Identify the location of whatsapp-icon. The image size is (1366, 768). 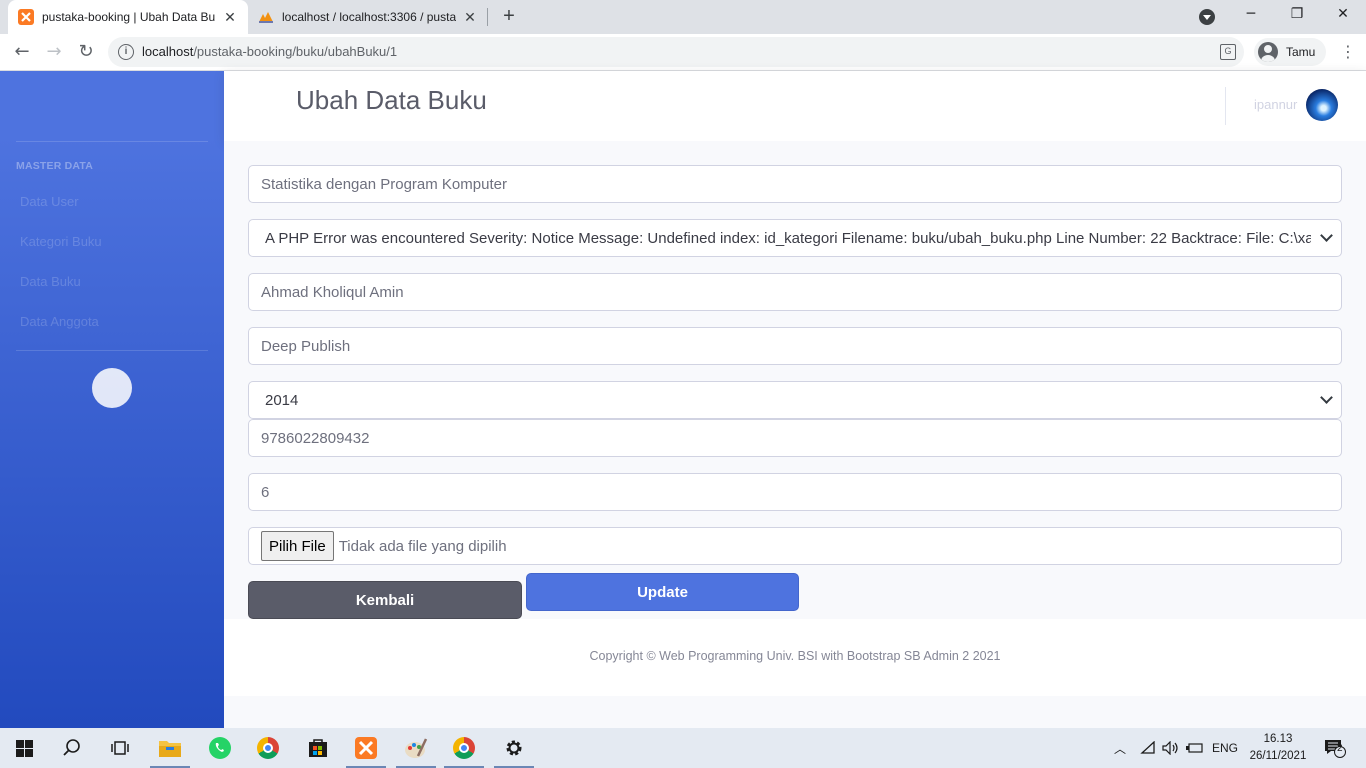
(220, 748).